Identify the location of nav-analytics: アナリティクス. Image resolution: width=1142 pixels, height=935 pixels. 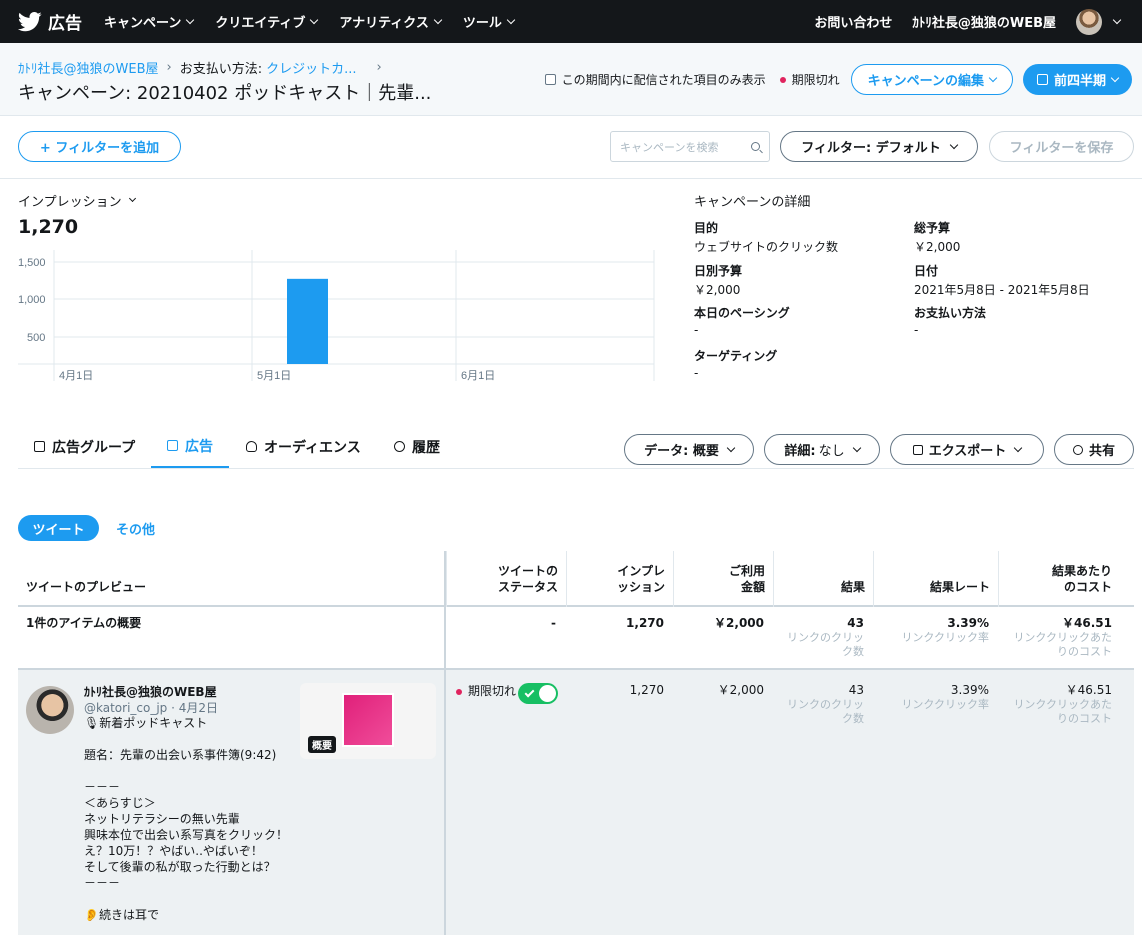
(391, 21).